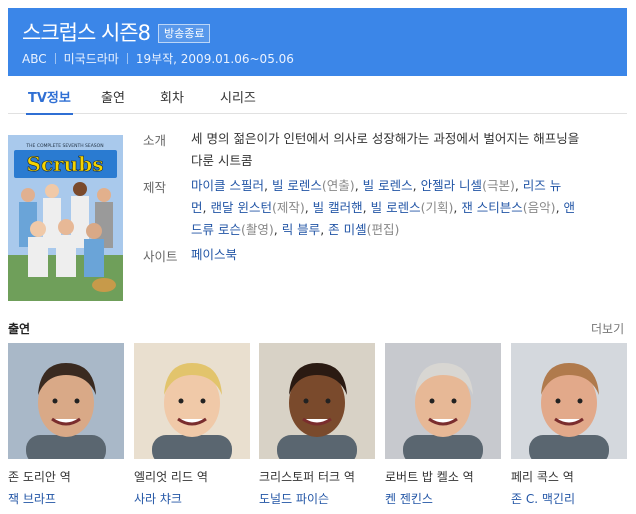 The width and height of the screenshot is (636, 514). Describe the element at coordinates (39, 477) in the screenshot. I see `cast-role: 존 도리안 역` at that location.